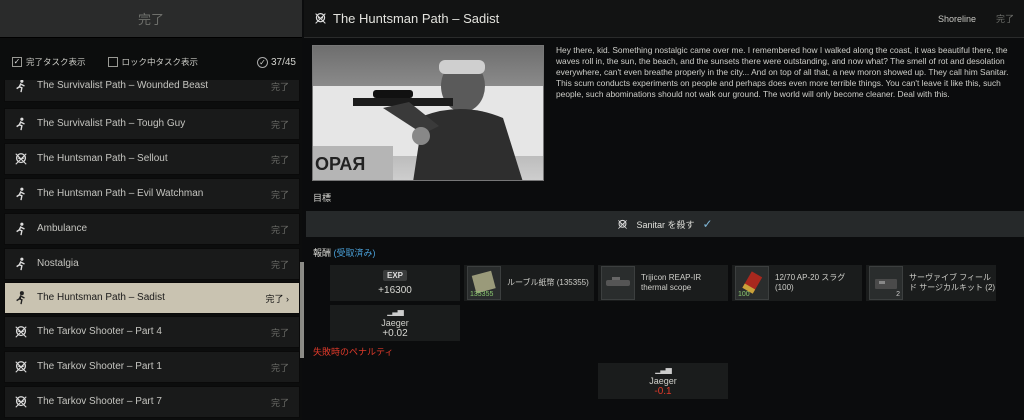  I want to click on check-circle-icon: ✓, so click(262, 62).